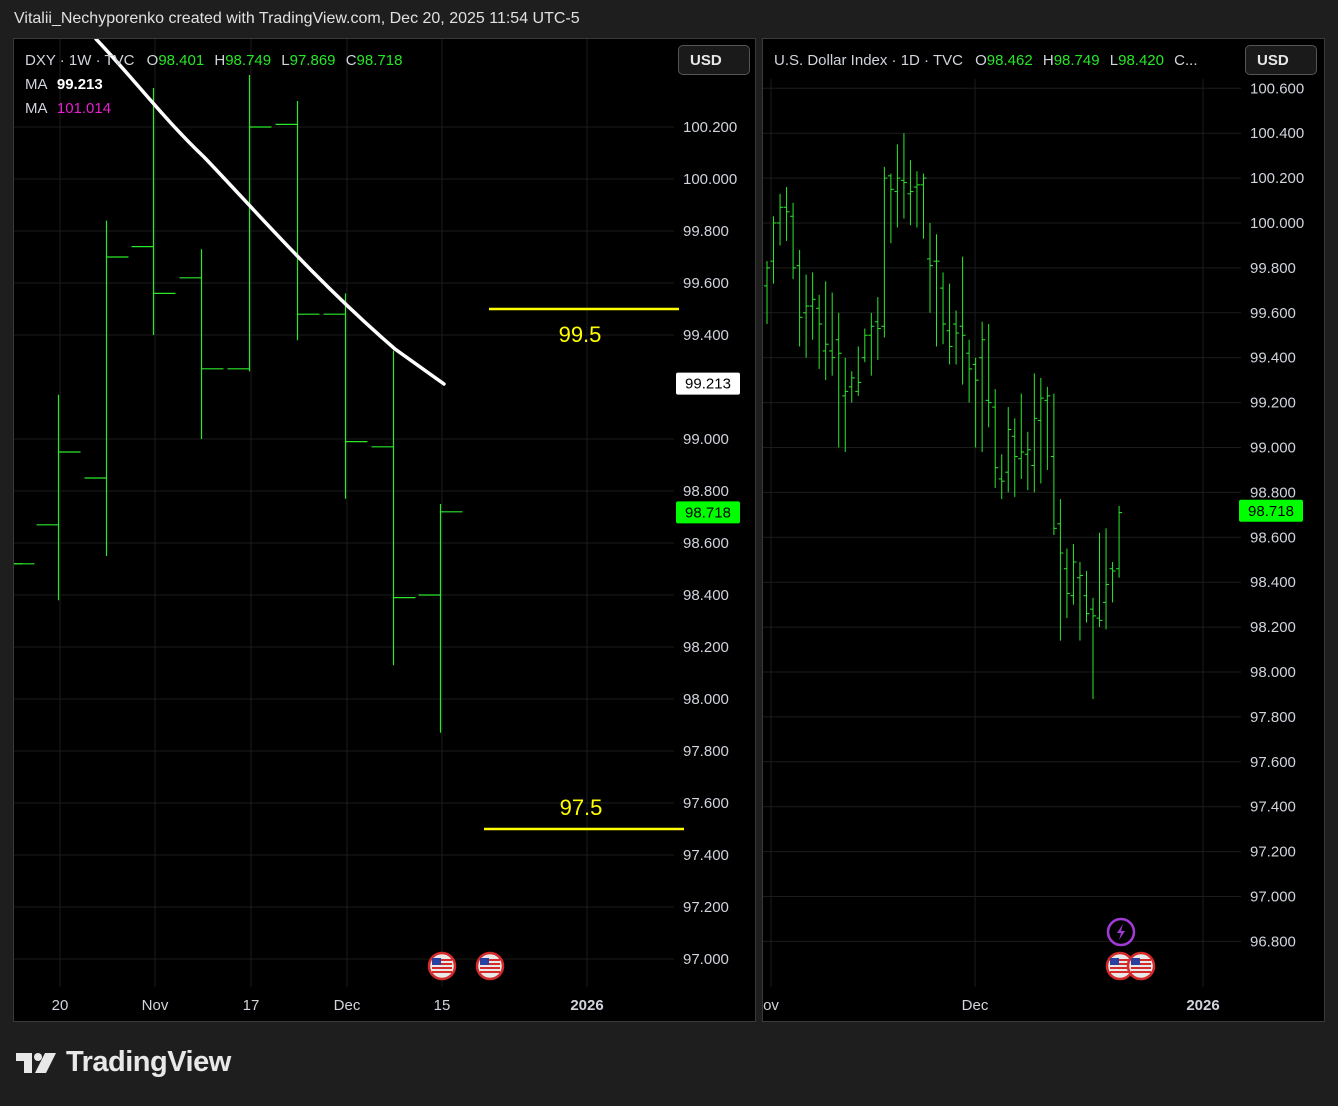  I want to click on x-tick-label: ov, so click(771, 1005).